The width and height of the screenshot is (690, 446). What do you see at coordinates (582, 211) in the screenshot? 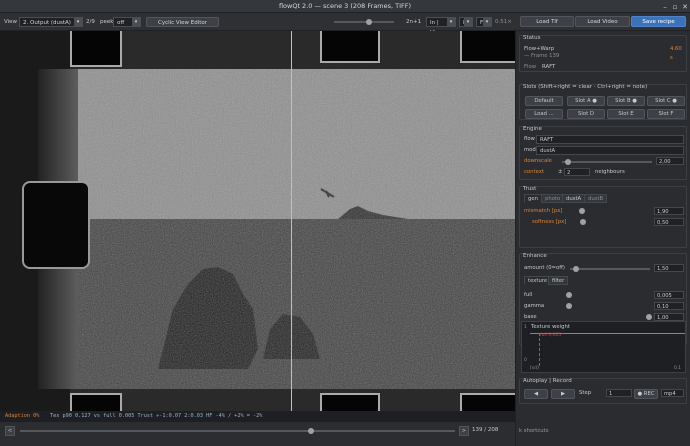
I see `mismatch-slider-knob` at bounding box center [582, 211].